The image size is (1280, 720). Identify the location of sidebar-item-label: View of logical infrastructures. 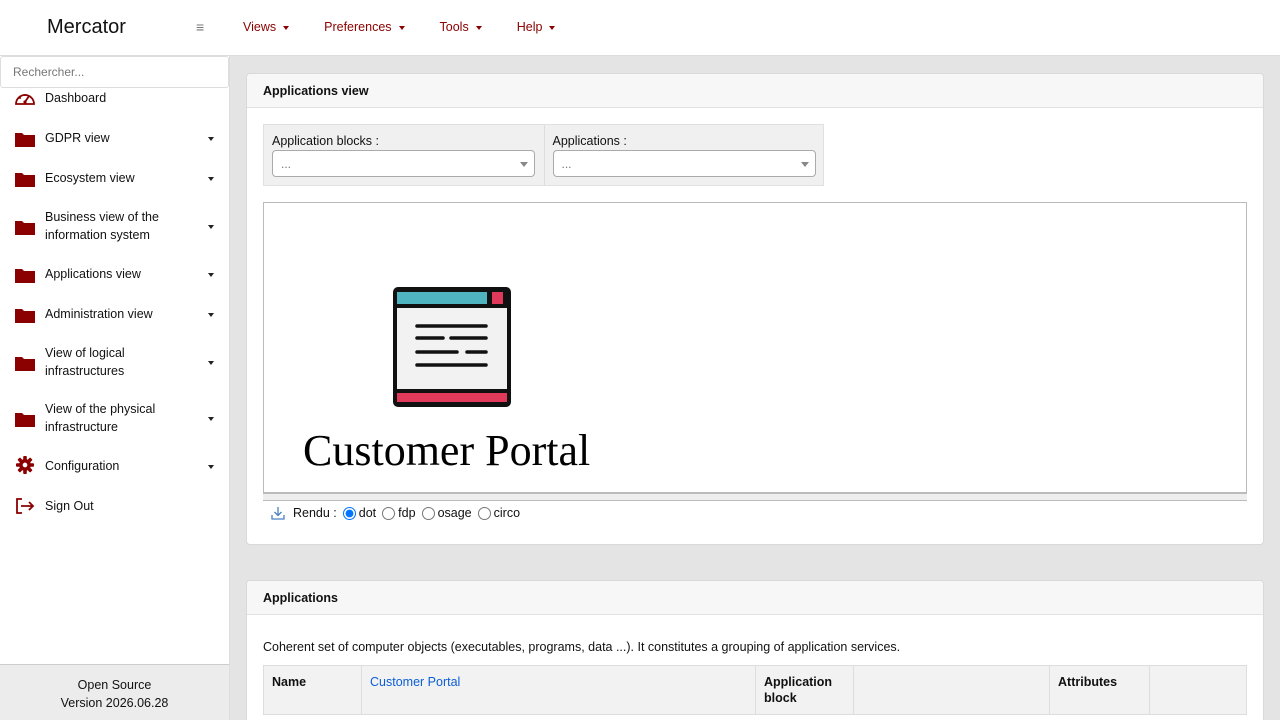
(85, 362).